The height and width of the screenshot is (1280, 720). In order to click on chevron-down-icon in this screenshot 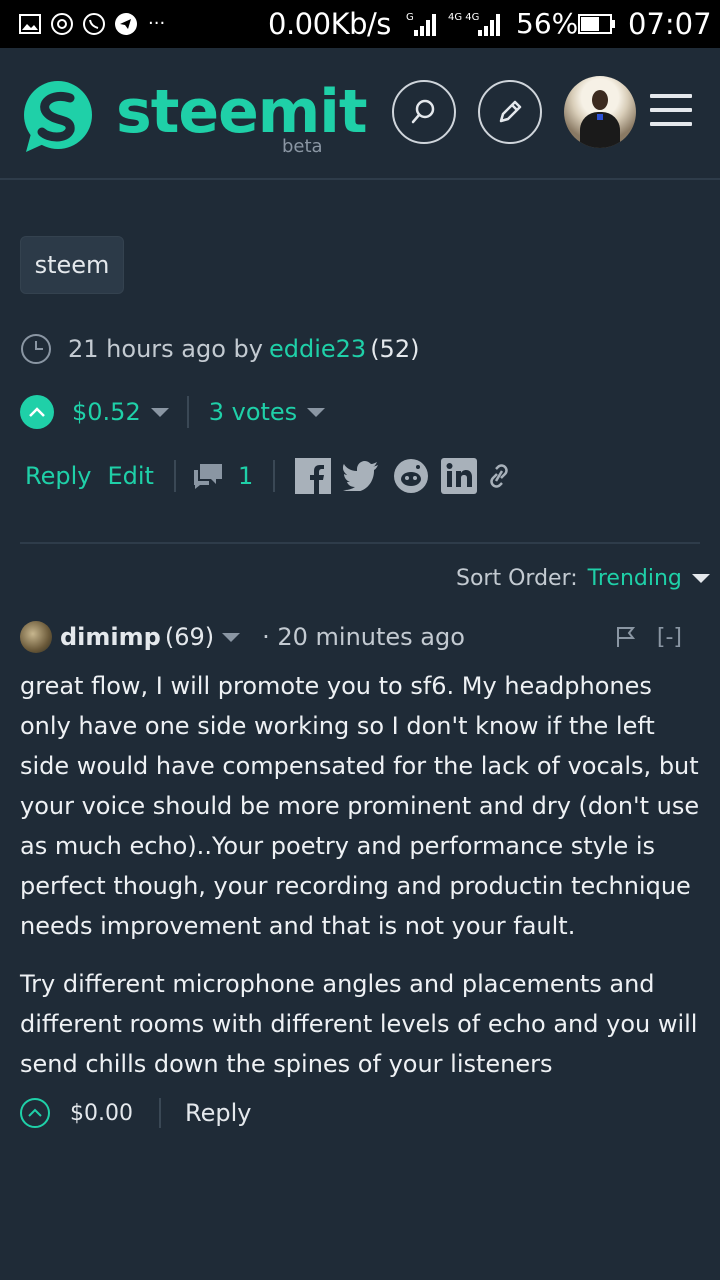, I will do `click(700, 578)`.